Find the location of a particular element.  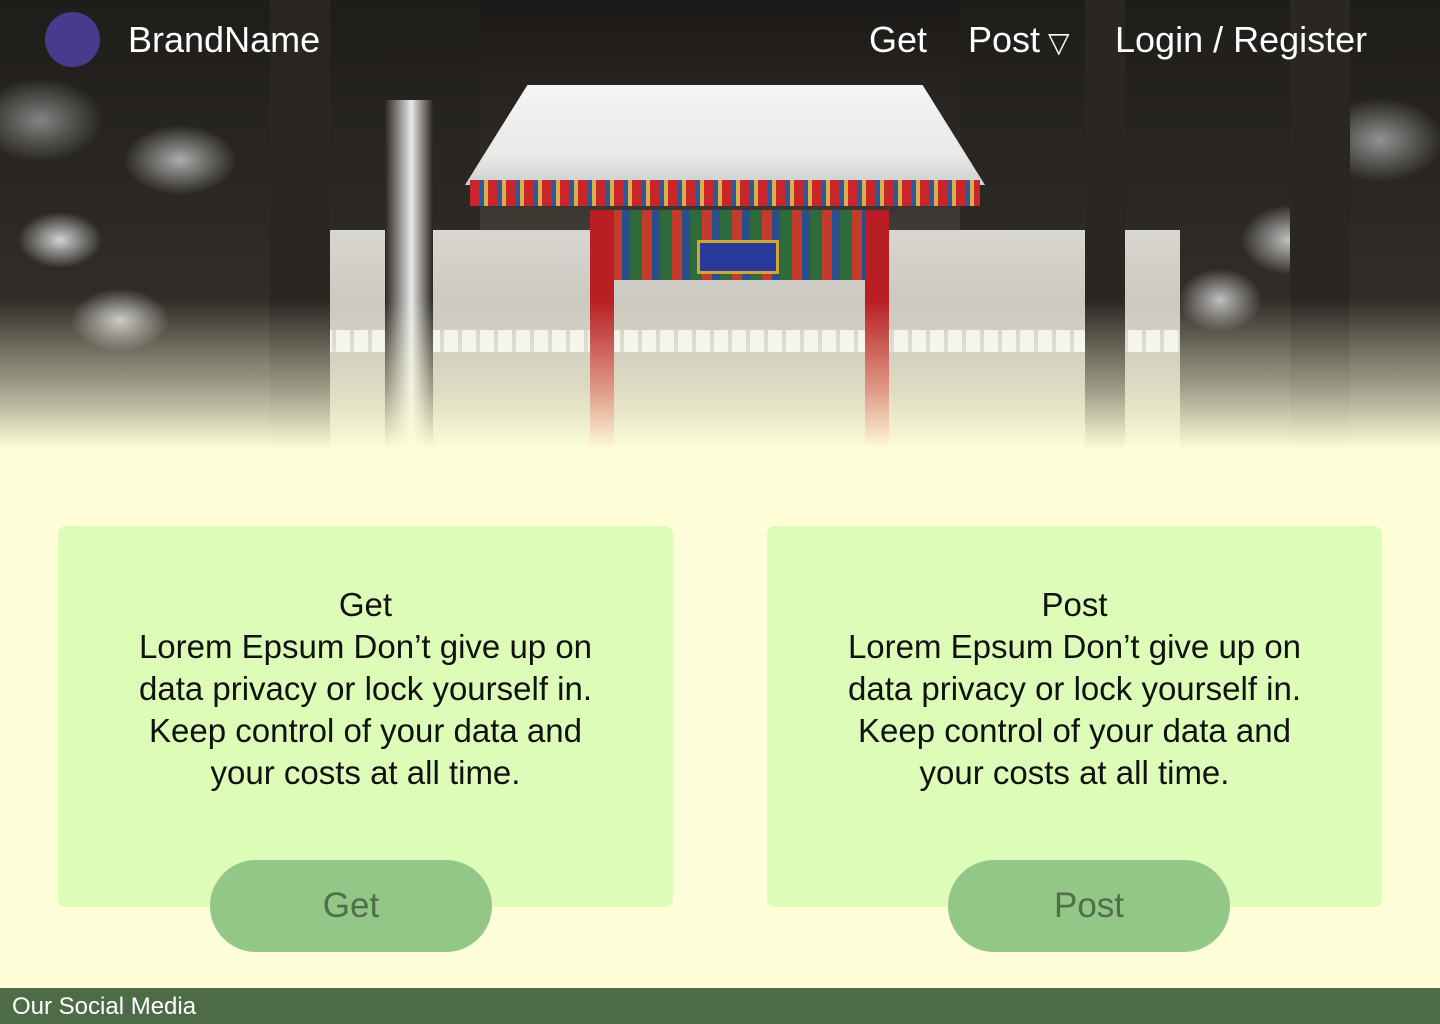

pavilion-roof is located at coordinates (725, 135).